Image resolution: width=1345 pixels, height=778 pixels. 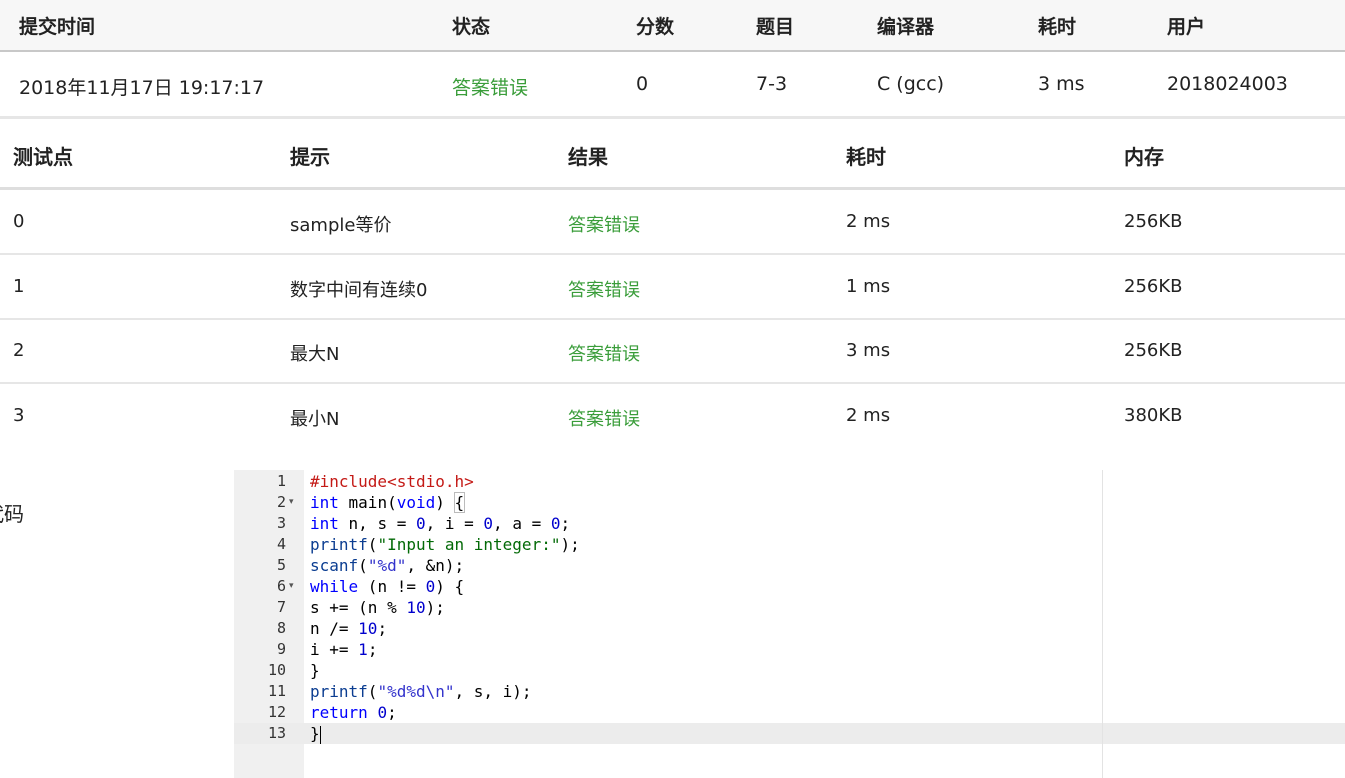 I want to click on code-line-1: #include<stdio.h>, so click(x=392, y=481).